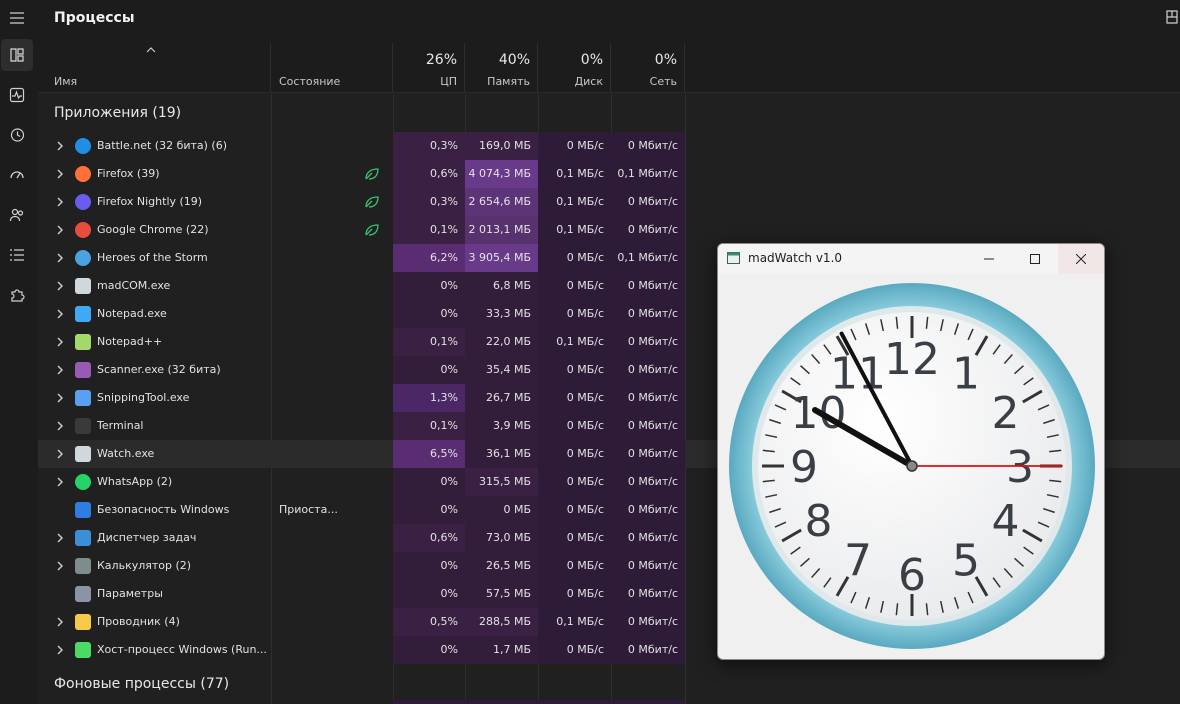 This screenshot has width=1180, height=704. Describe the element at coordinates (83, 482) in the screenshot. I see `whatsapp-icon: whatsapp-icon` at that location.